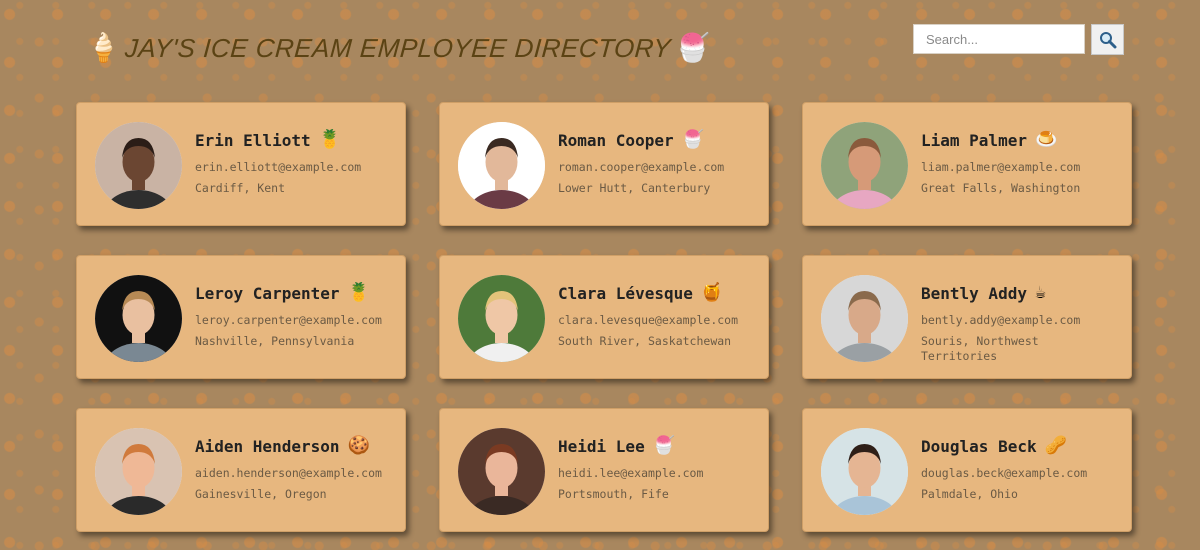 This screenshot has height=550, width=1200. What do you see at coordinates (663, 320) in the screenshot?
I see `employee-email: clara.levesque@example.com` at bounding box center [663, 320].